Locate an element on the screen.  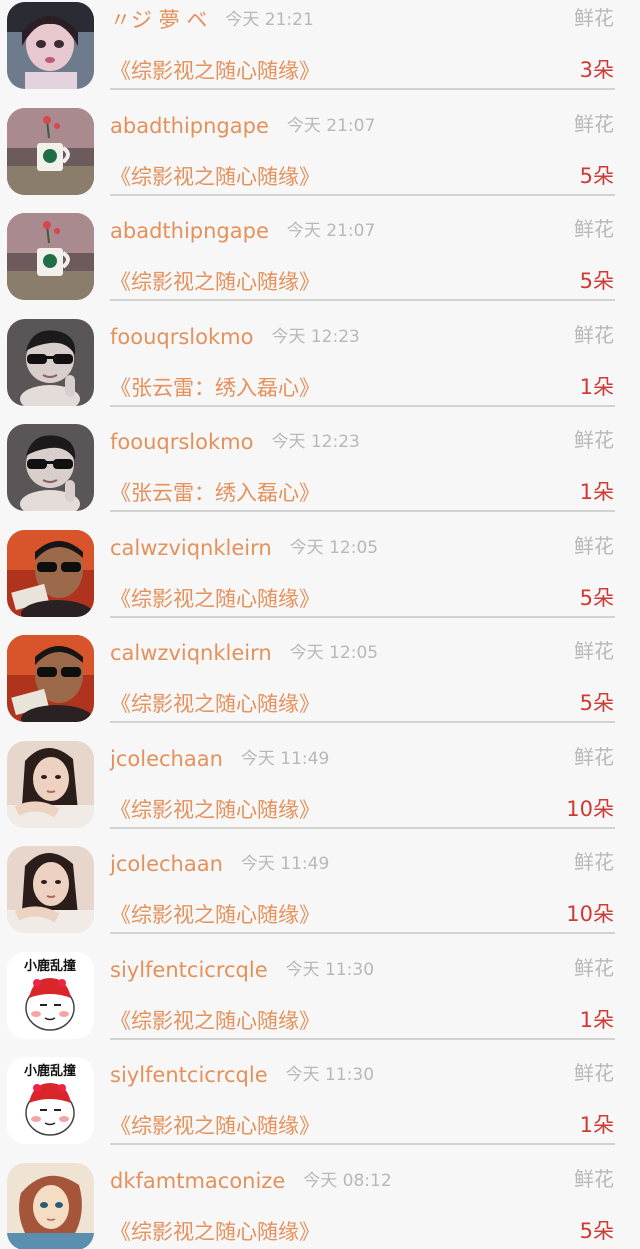
timestamp: 今天 21:21 is located at coordinates (269, 20).